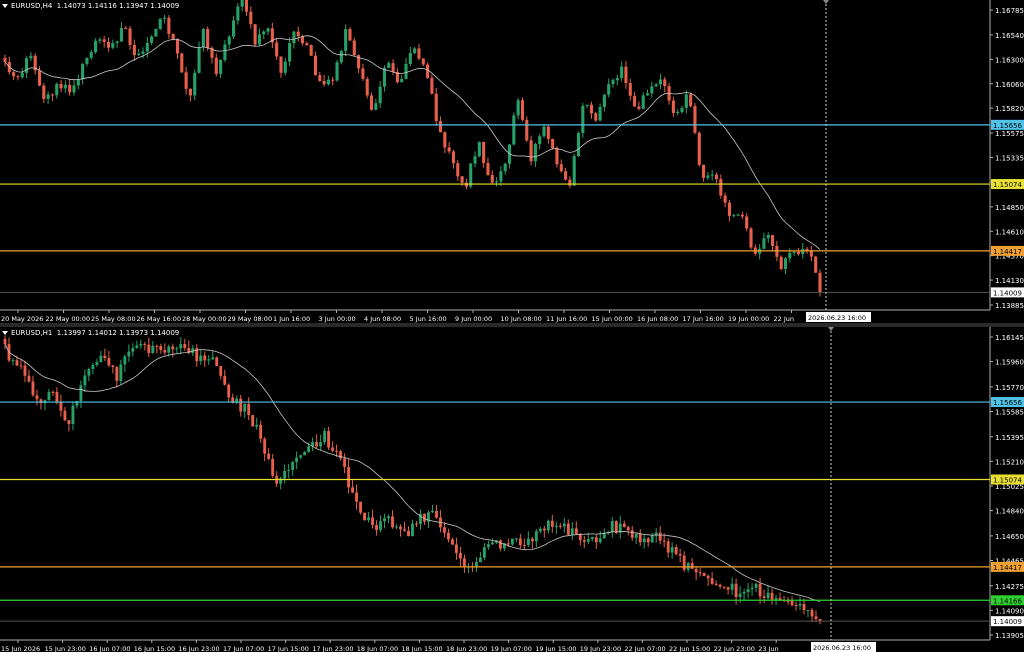 The width and height of the screenshot is (1024, 652). Describe the element at coordinates (837, 318) in the screenshot. I see `time-marker-label: 2026.06.23 16:00` at that location.